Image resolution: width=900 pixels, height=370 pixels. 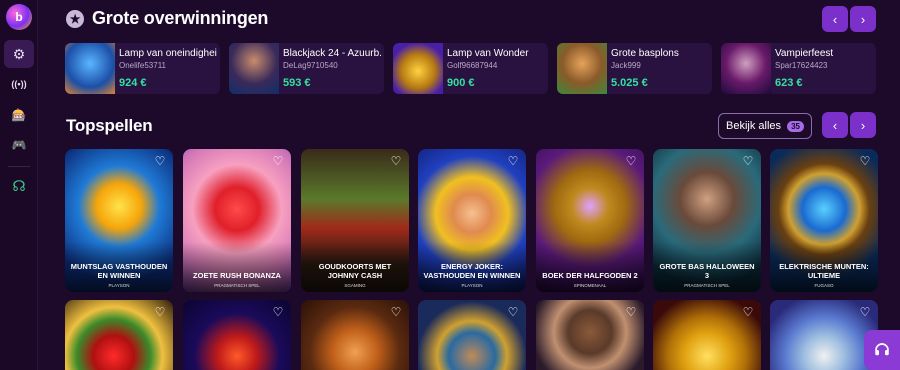 I want to click on win-card: Grote basplons Jack999 5.025 €, so click(x=634, y=68).